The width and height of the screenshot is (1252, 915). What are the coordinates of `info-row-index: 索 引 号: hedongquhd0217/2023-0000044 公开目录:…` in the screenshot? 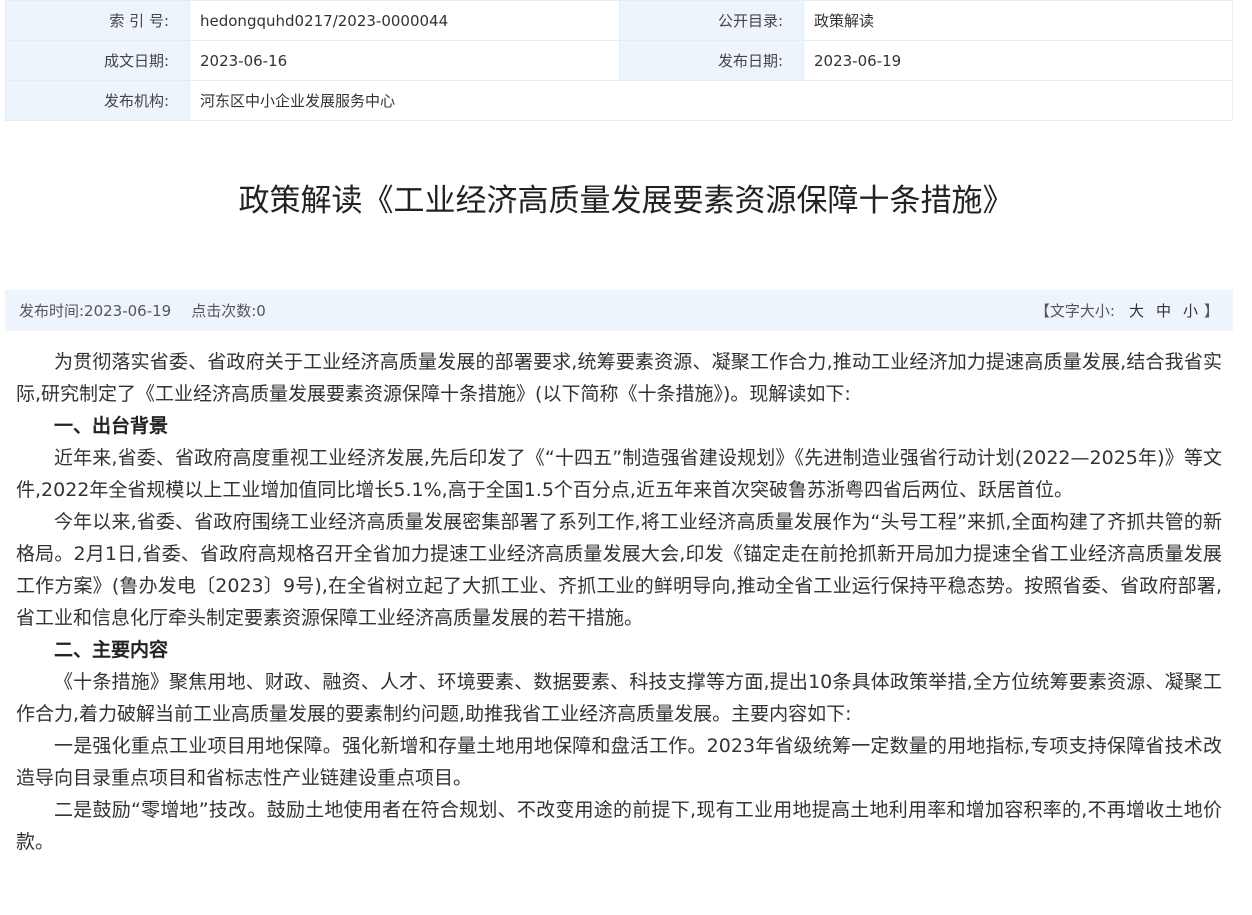 It's located at (619, 20).